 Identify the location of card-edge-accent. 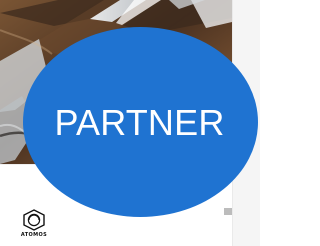
(228, 211).